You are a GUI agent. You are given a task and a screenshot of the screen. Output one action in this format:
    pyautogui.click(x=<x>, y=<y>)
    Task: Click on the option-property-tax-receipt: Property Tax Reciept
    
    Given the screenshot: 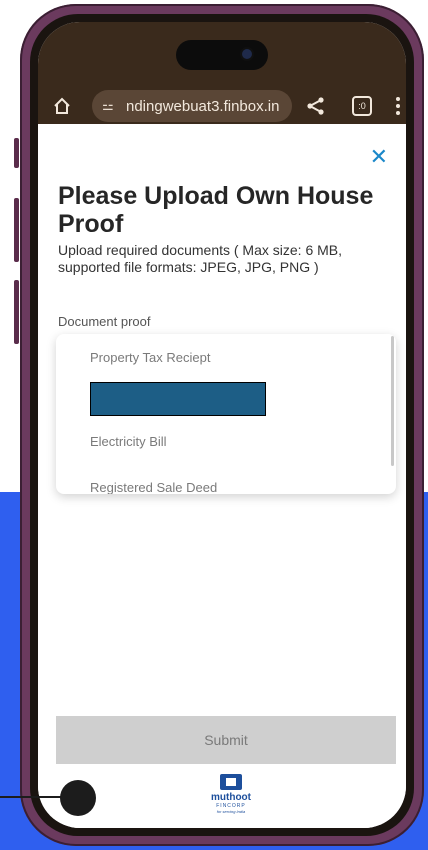 What is the action you would take?
    pyautogui.click(x=150, y=357)
    